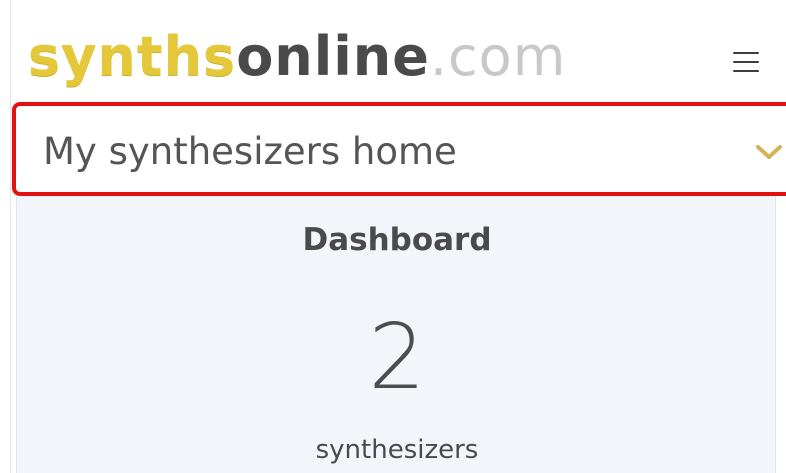 This screenshot has width=786, height=473. Describe the element at coordinates (397, 357) in the screenshot. I see `synthesizer-count: 2` at that location.